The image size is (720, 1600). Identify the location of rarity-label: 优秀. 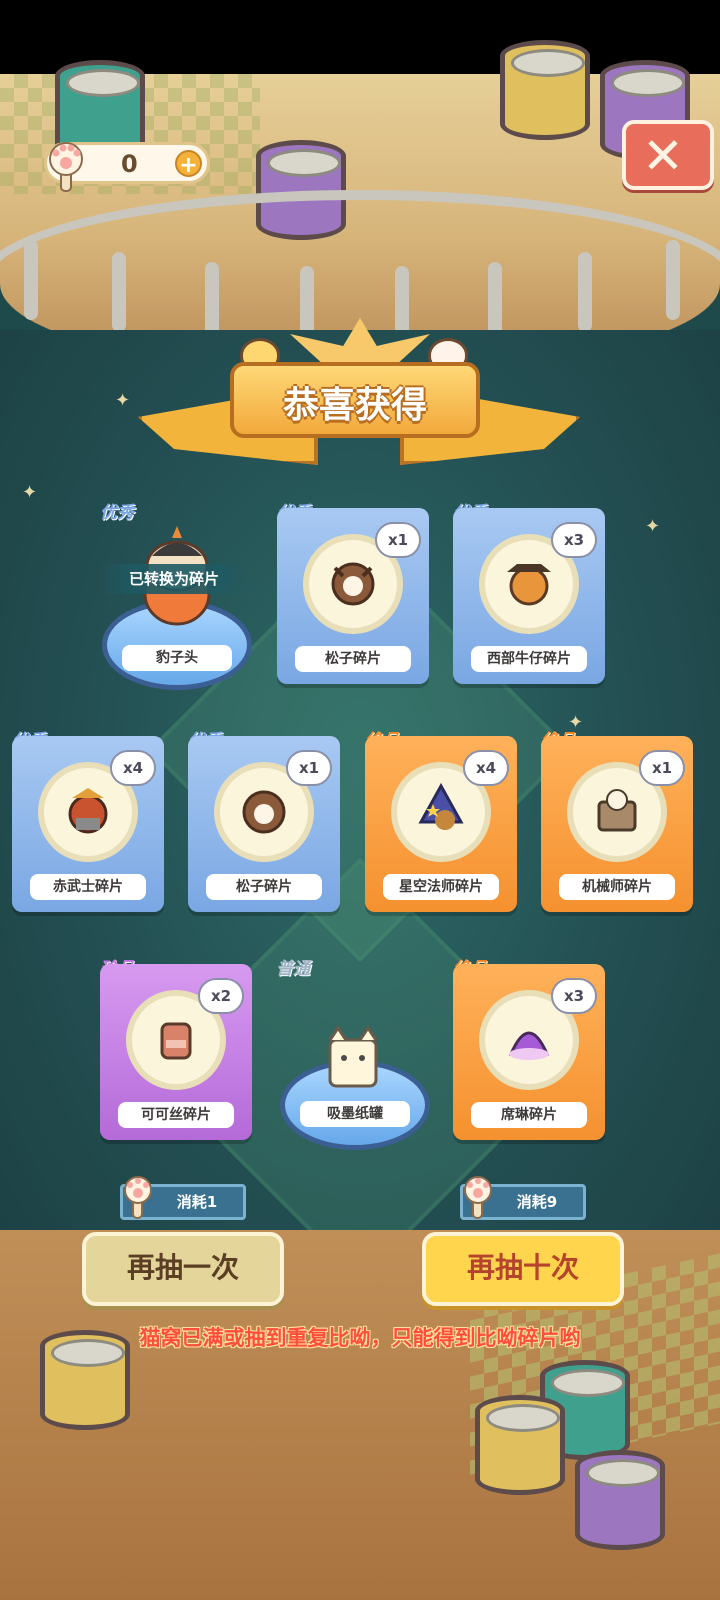
(117, 513).